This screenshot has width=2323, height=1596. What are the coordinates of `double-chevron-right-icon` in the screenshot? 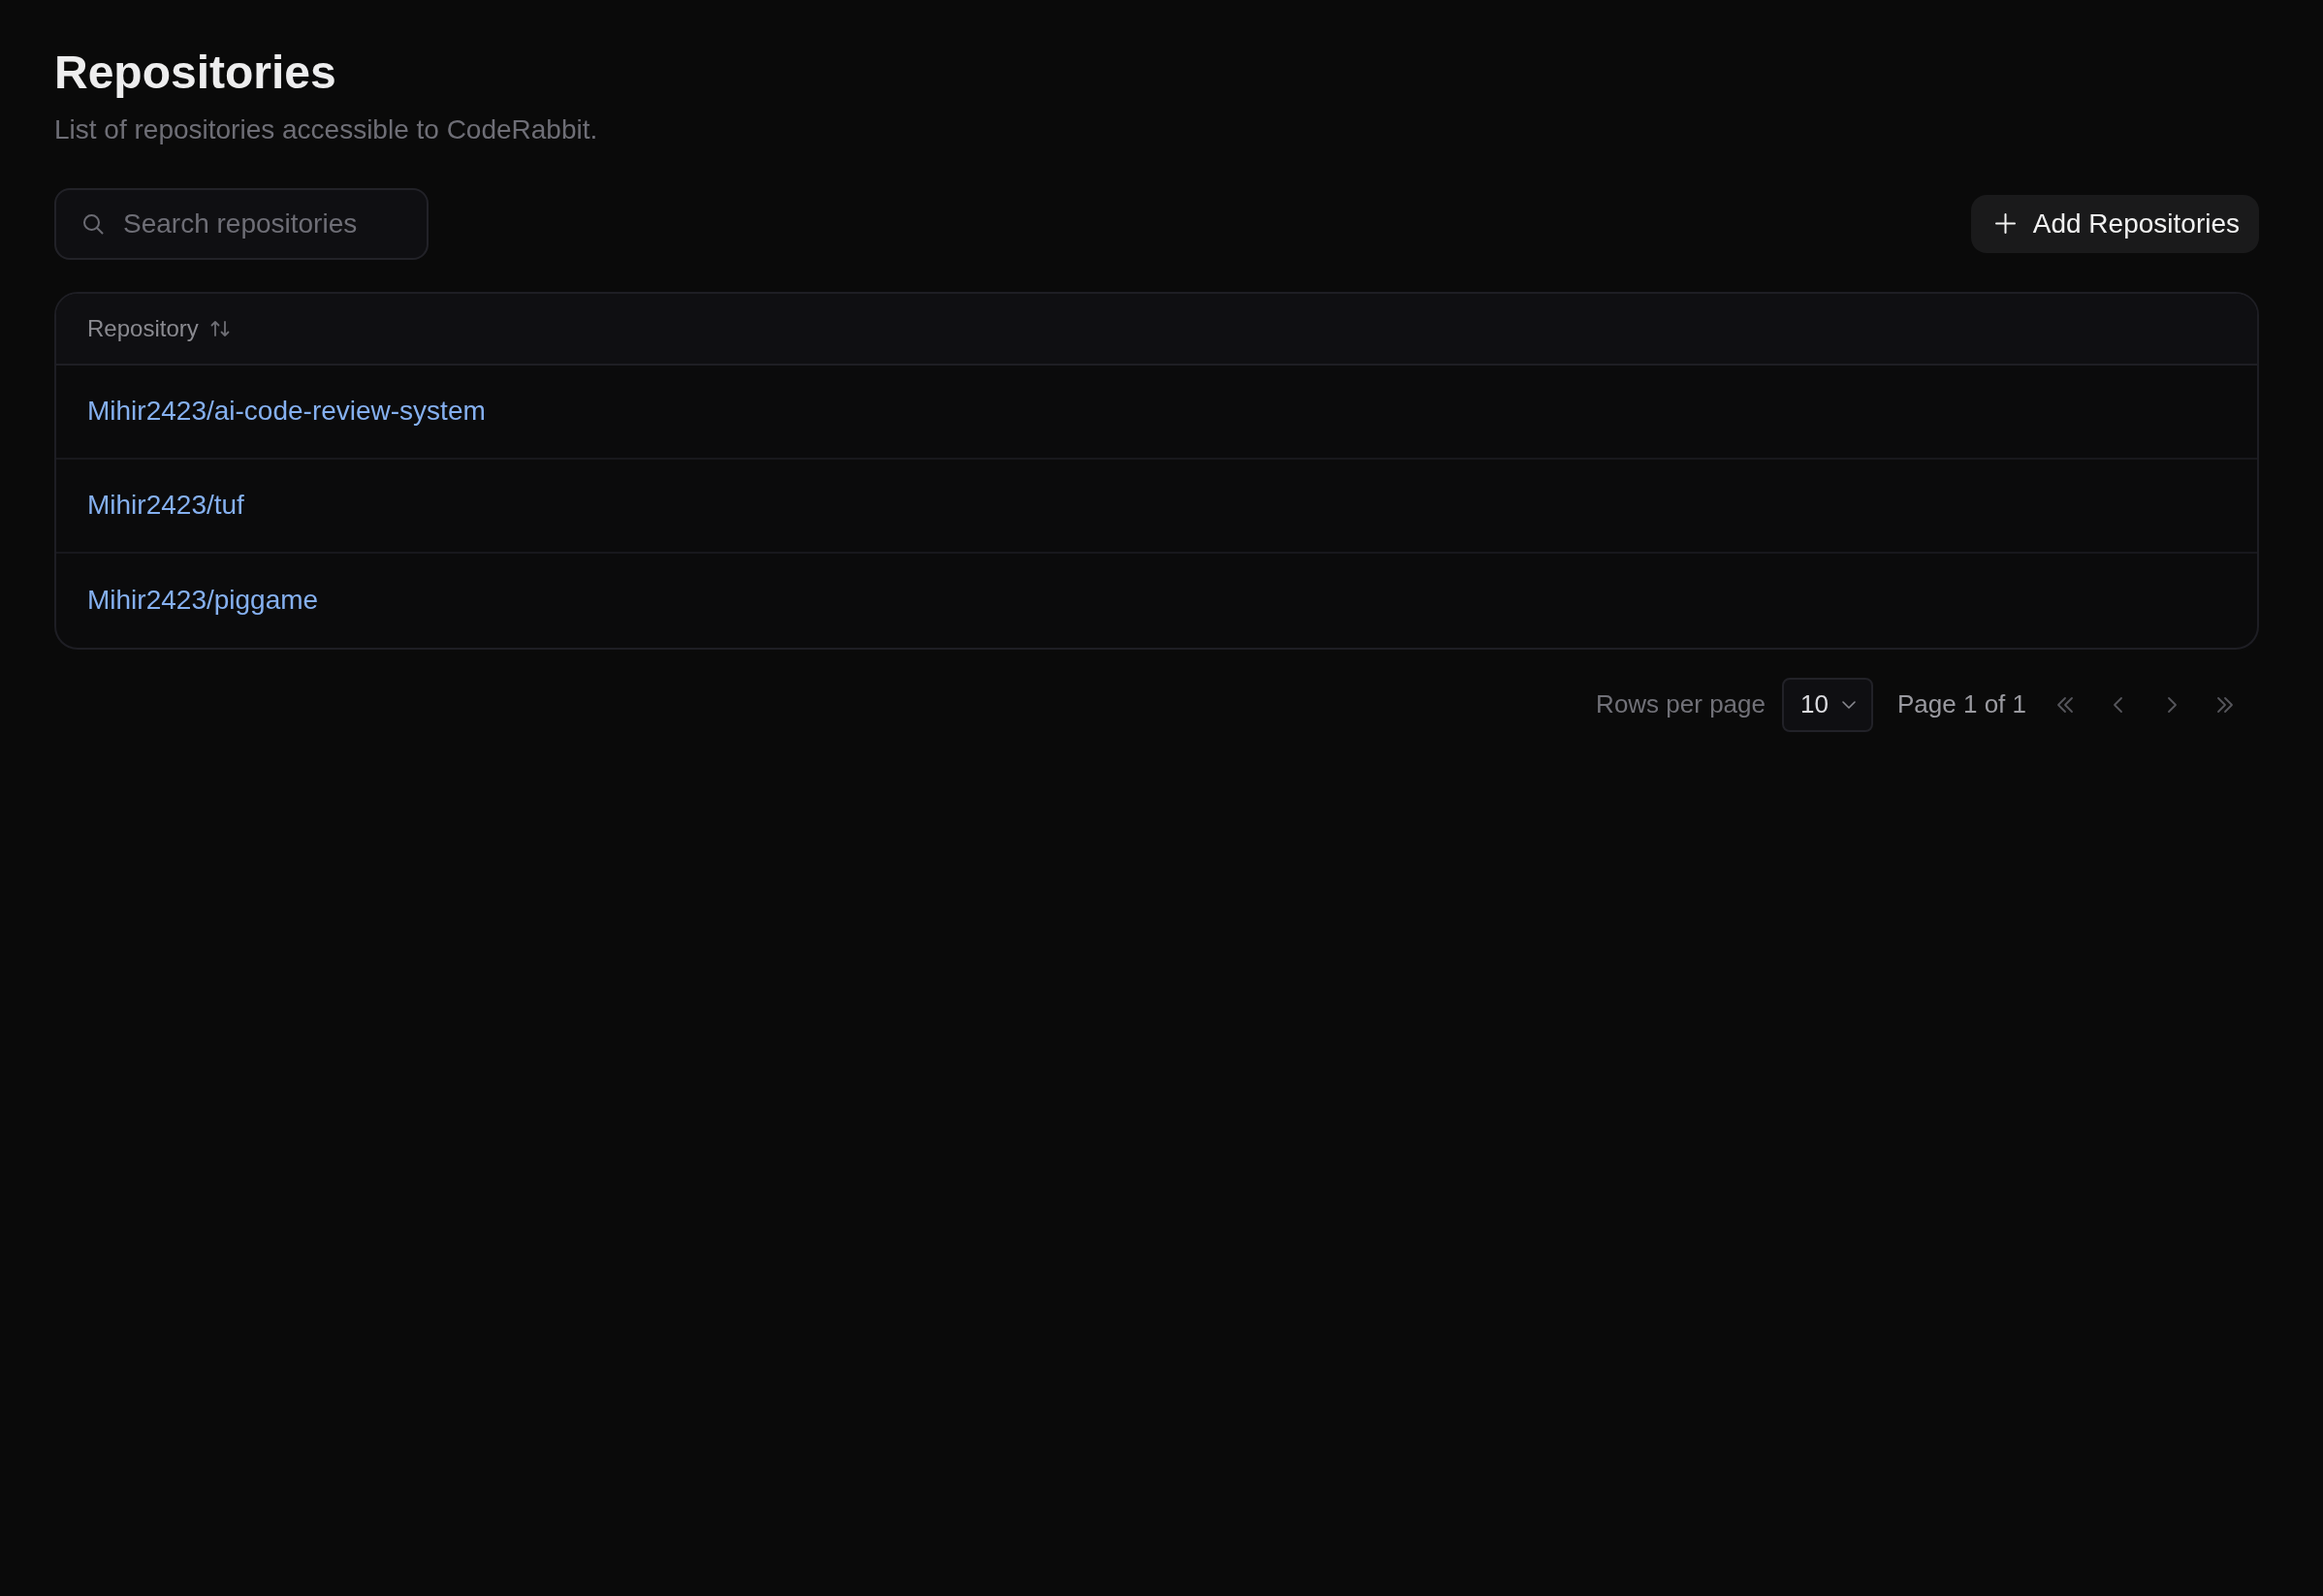 It's located at (2225, 704).